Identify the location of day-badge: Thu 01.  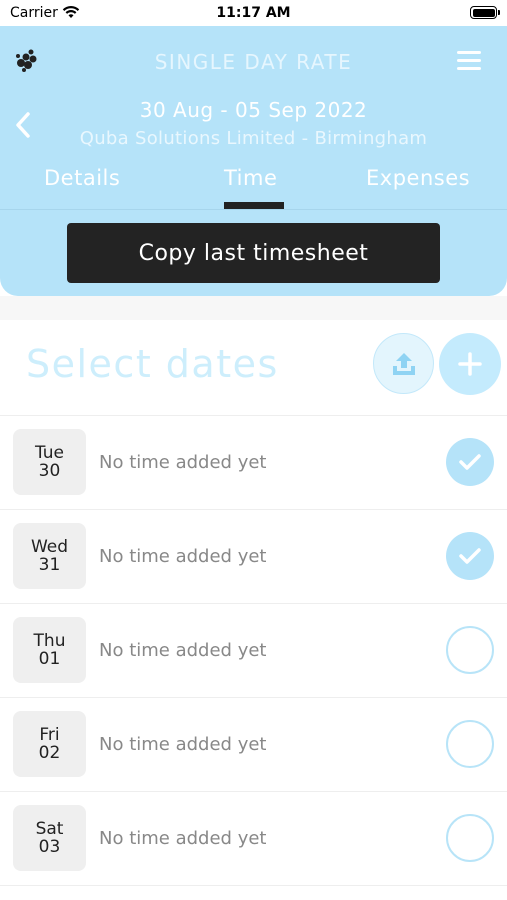
(49, 650).